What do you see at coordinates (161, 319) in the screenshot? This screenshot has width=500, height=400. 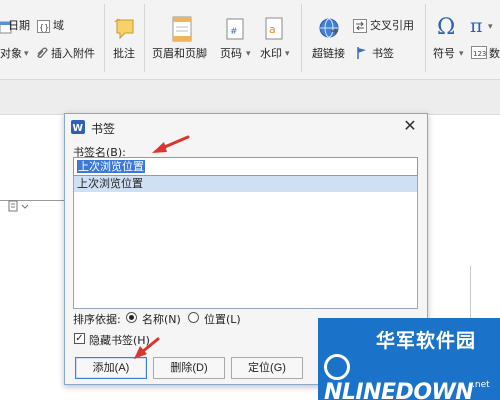 I see `sort-by-name-label: 名称(N)` at bounding box center [161, 319].